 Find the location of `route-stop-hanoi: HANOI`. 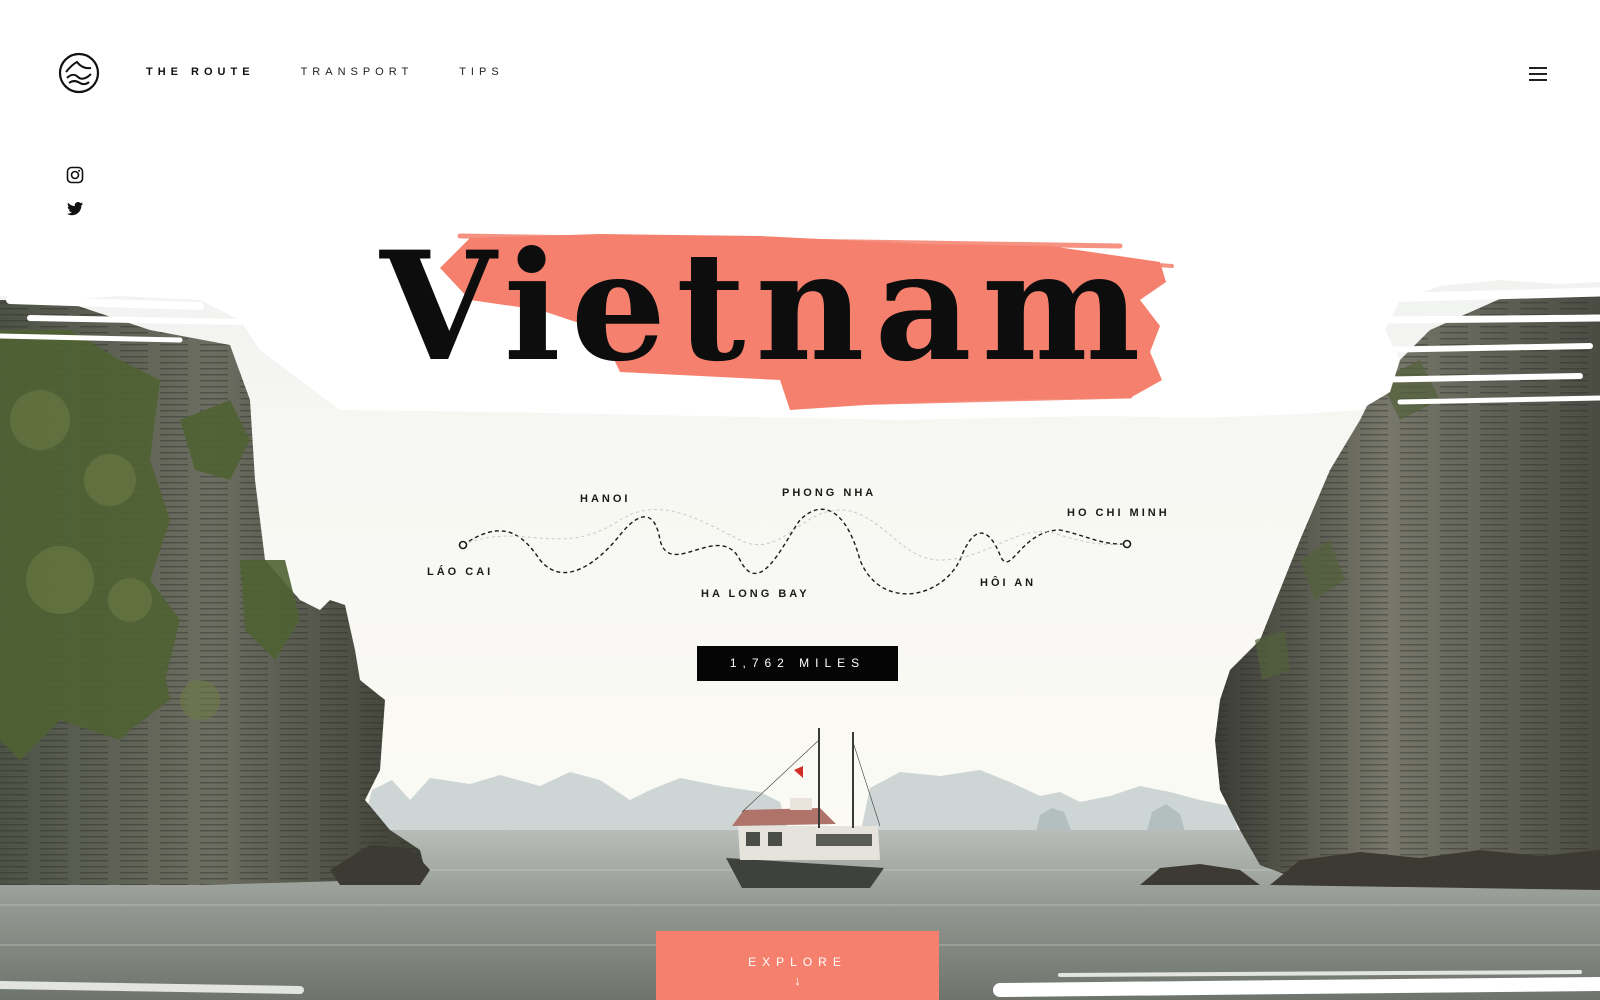

route-stop-hanoi: HANOI is located at coordinates (605, 499).